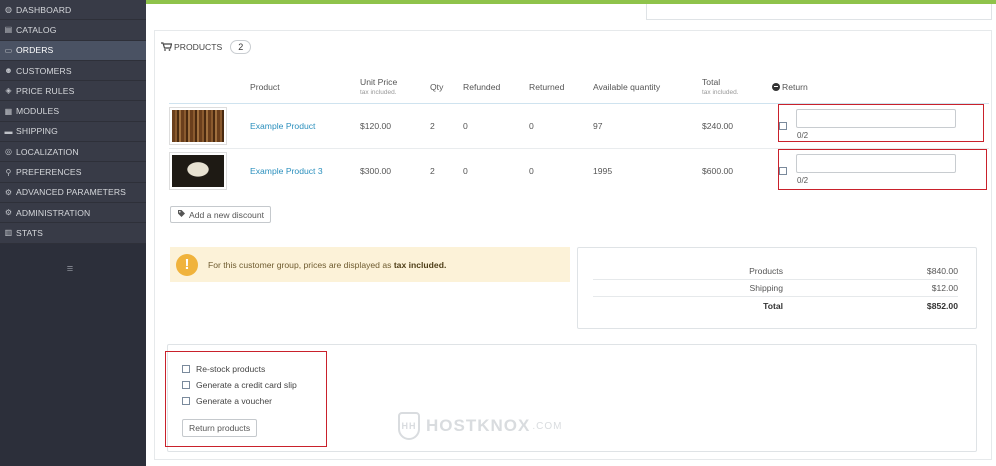 The height and width of the screenshot is (466, 996). I want to click on totals-row-products: Products $840.00, so click(775, 271).